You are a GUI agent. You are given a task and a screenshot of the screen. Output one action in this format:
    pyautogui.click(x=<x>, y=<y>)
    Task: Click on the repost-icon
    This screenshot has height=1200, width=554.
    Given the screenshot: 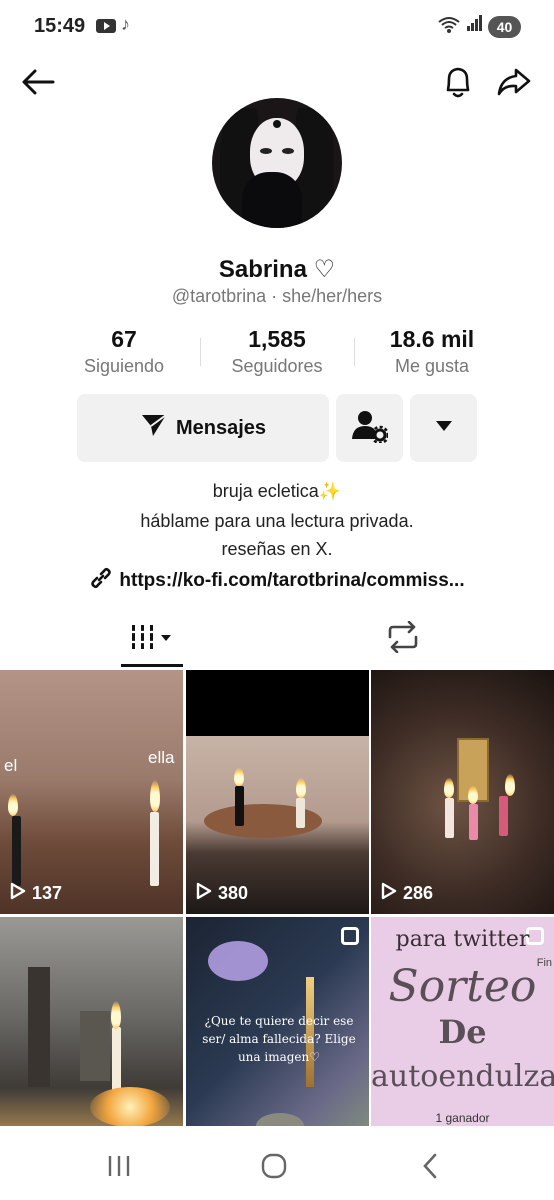 What is the action you would take?
    pyautogui.click(x=403, y=639)
    